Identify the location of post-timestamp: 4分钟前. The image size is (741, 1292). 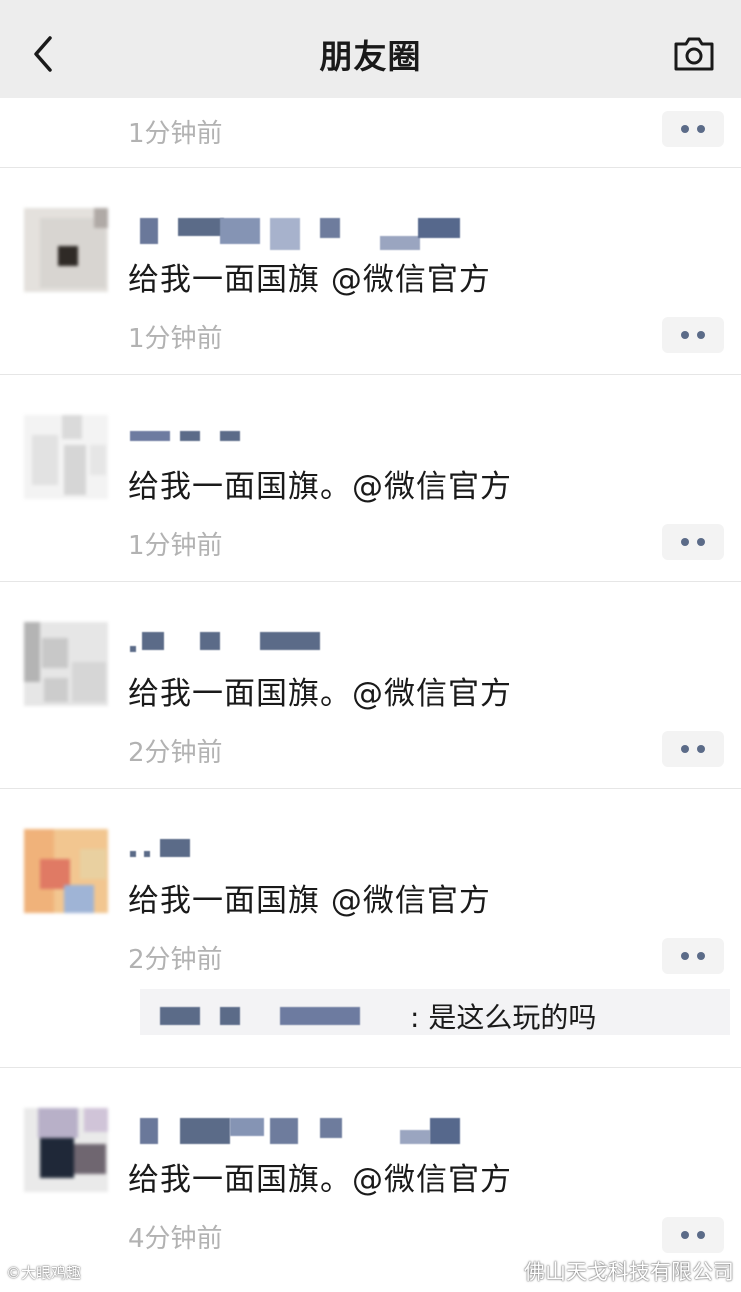
(175, 1239).